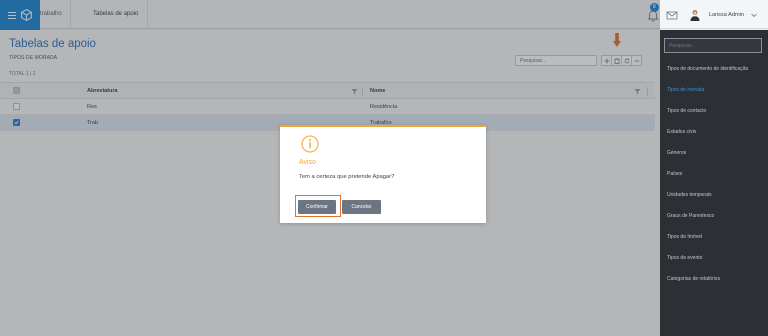 This screenshot has width=768, height=336. Describe the element at coordinates (310, 144) in the screenshot. I see `info-icon` at that location.